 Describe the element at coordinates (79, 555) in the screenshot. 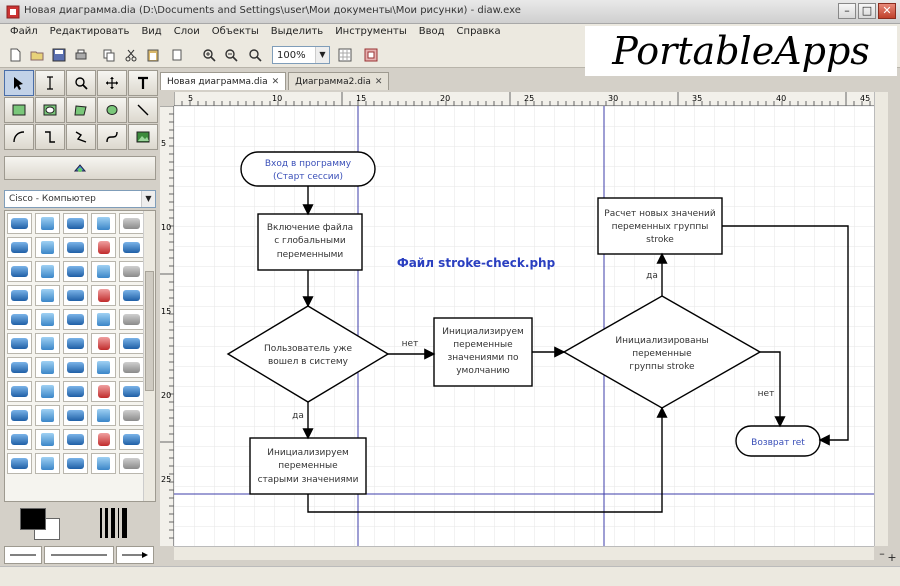

I see `line-style-select` at that location.